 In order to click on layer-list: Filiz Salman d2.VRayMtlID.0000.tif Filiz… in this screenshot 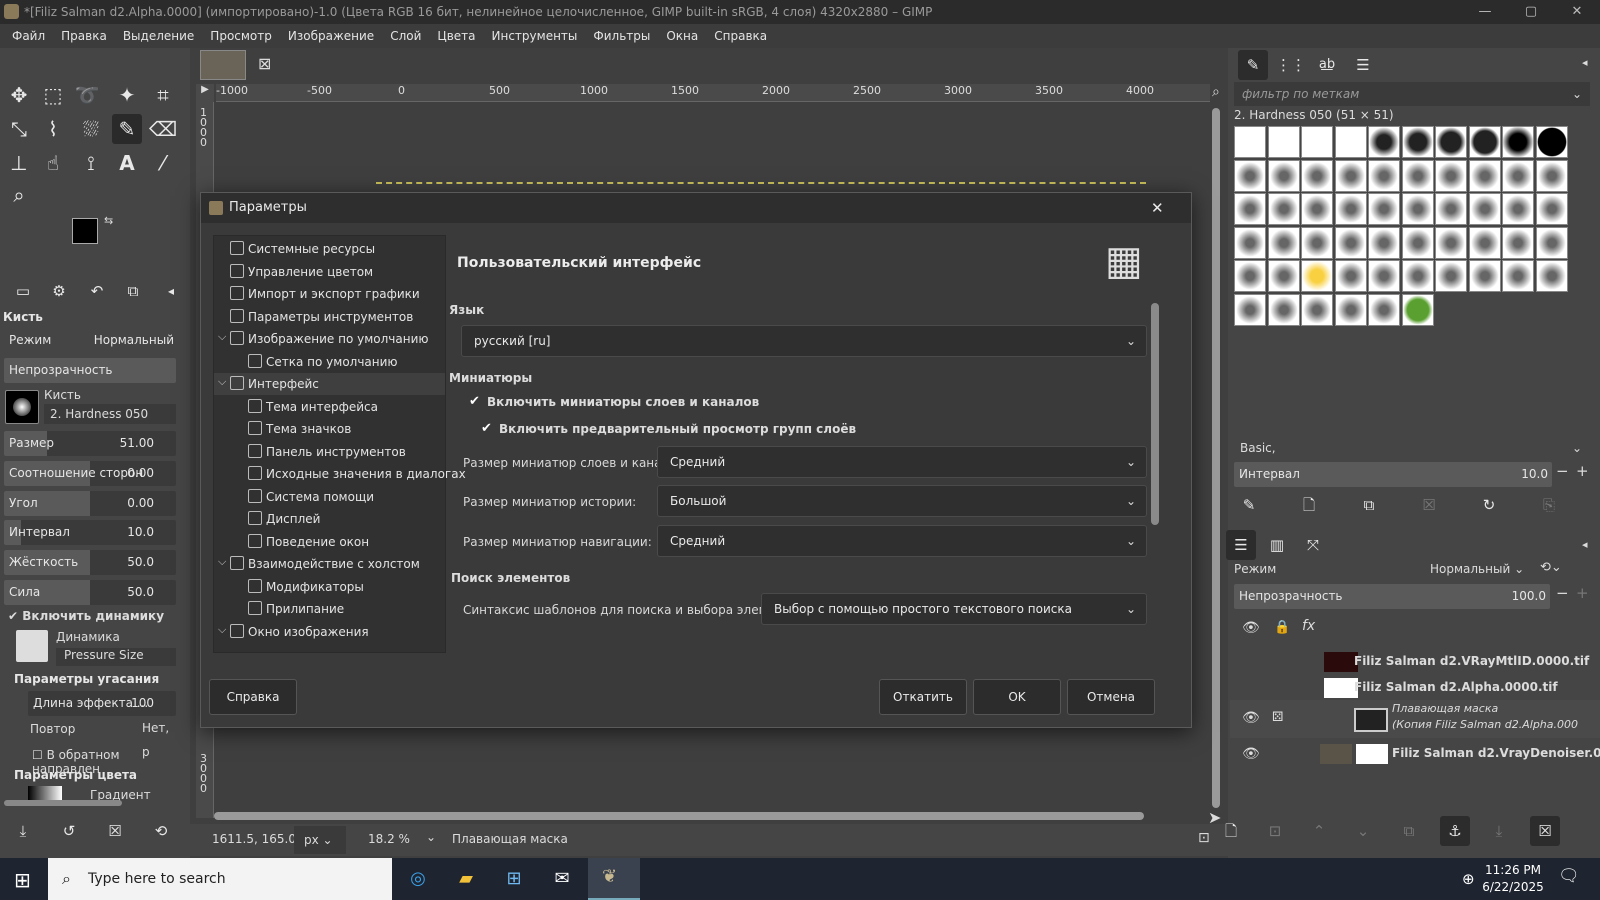, I will do `click(1415, 738)`.